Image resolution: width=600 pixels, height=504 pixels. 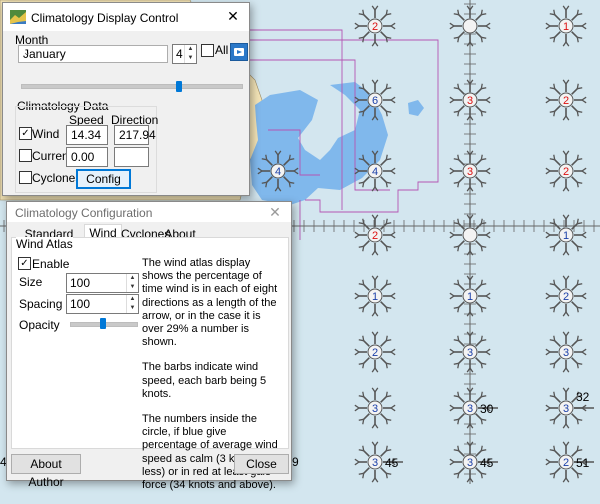 I want to click on wind-checkbox: ✓, so click(x=25, y=133).